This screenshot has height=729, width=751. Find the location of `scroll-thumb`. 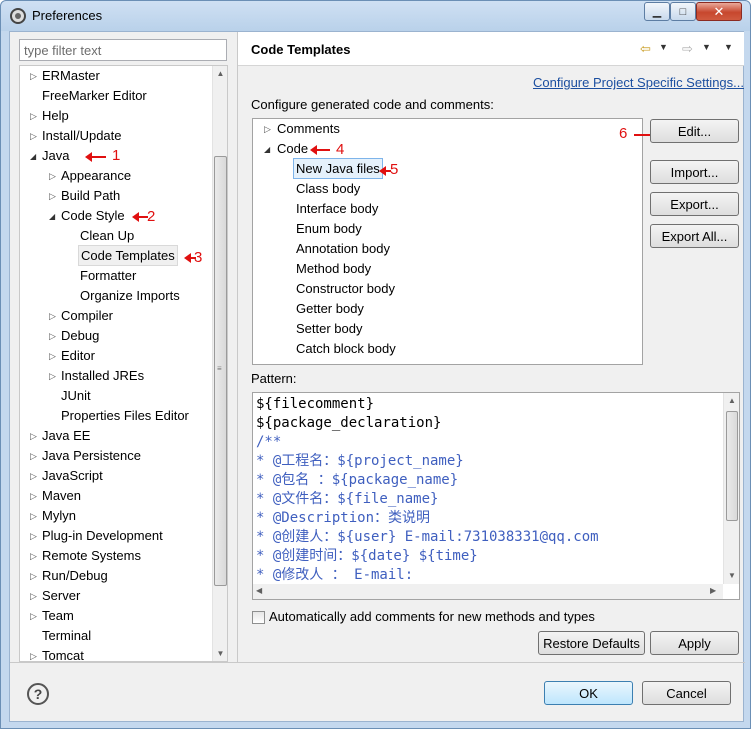

scroll-thumb is located at coordinates (732, 466).